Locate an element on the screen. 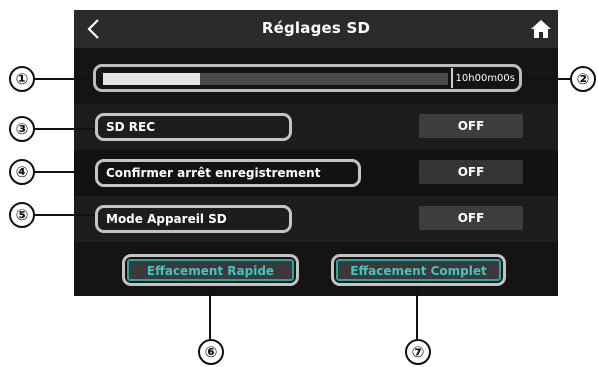  capacity-divider is located at coordinates (452, 78).